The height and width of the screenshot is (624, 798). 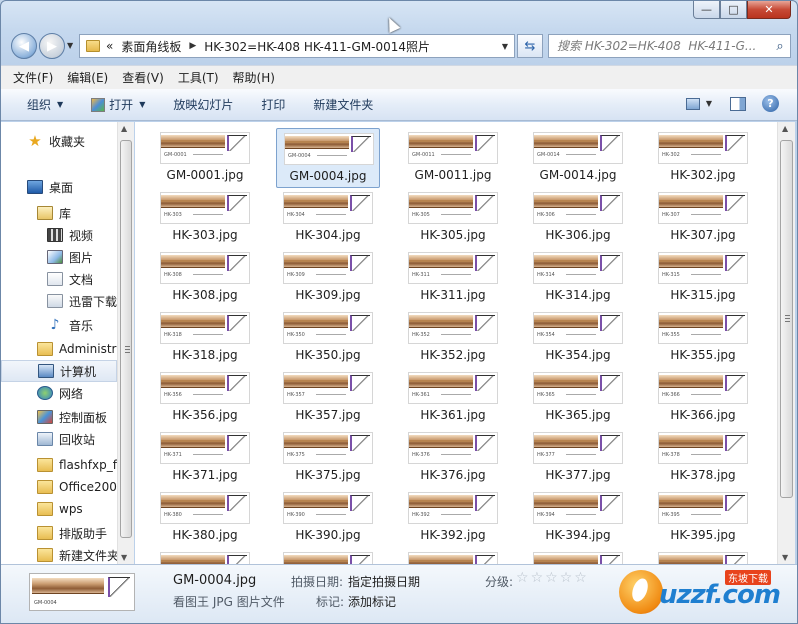 What do you see at coordinates (203, 104) in the screenshot?
I see `slideshow-button: 放映幻灯片` at bounding box center [203, 104].